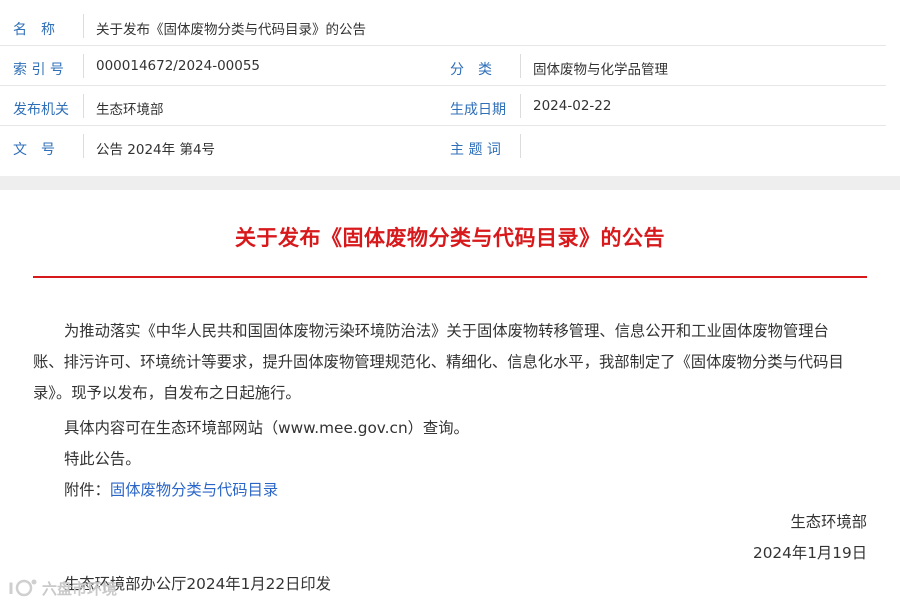 This screenshot has width=900, height=605. Describe the element at coordinates (443, 146) in the screenshot. I see `meta-row-doc-no: 文 号 公告 2024年 第4号 主 题 词` at that location.